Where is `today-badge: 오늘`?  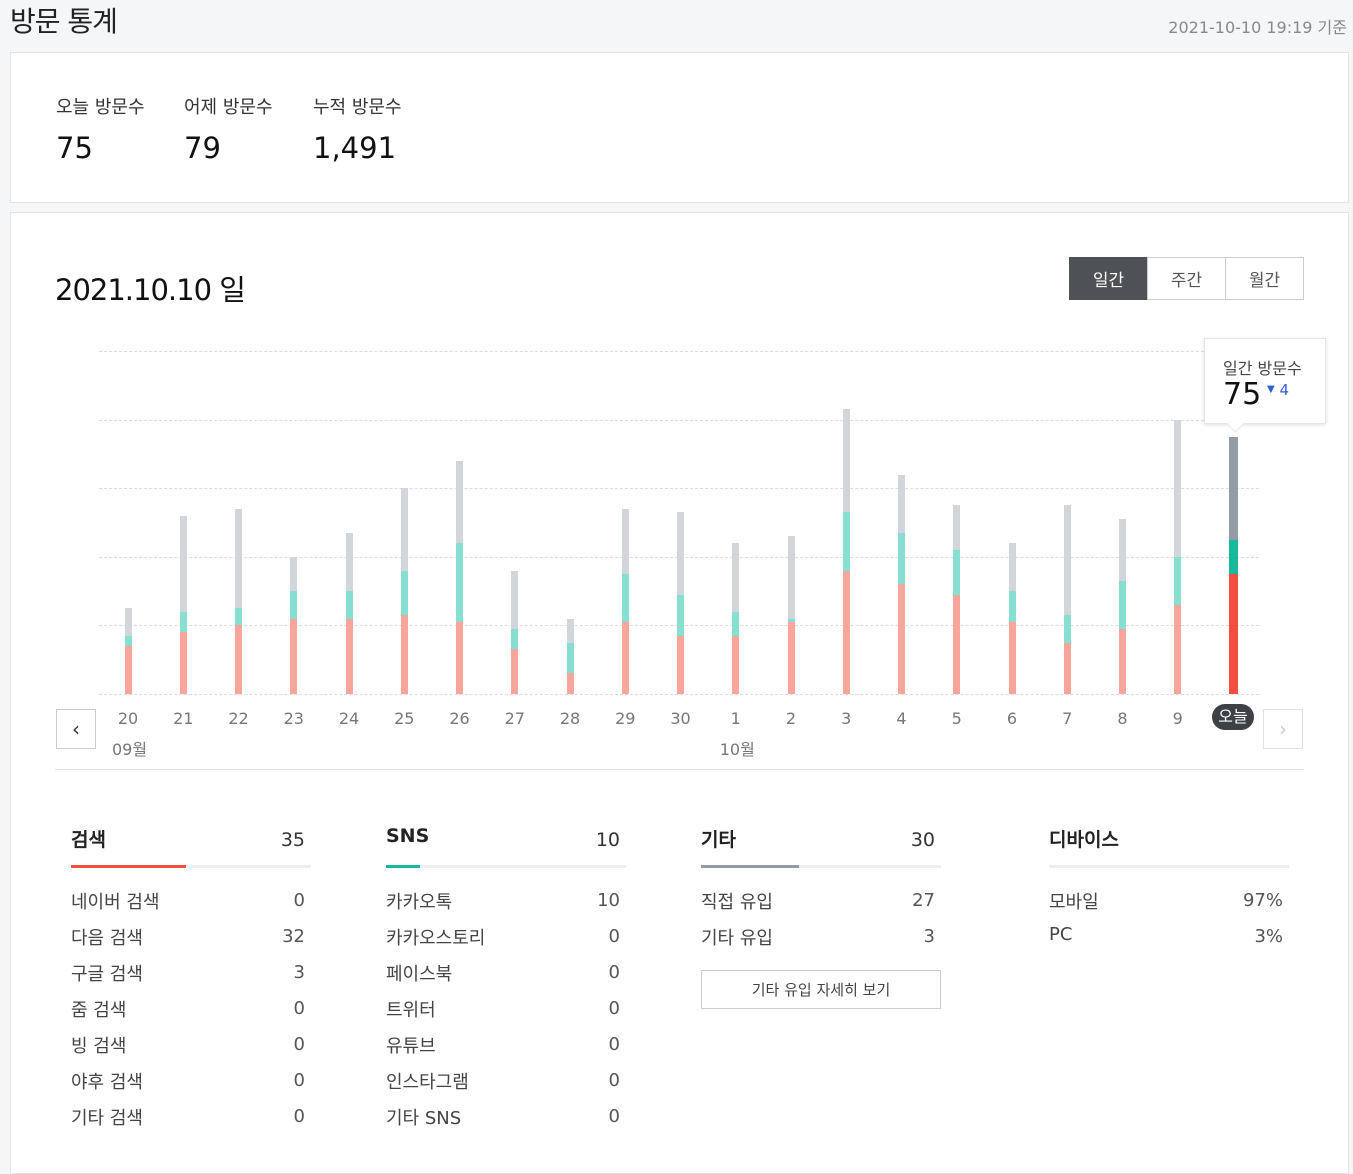 today-badge: 오늘 is located at coordinates (1233, 717).